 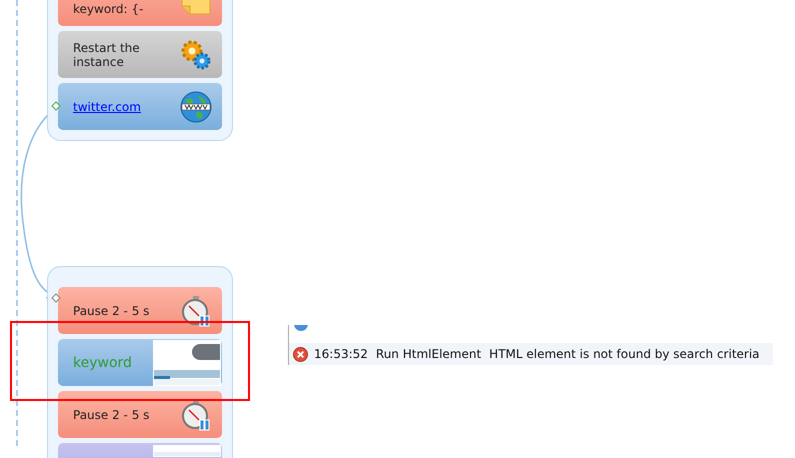 I want to click on step-card: Restart the instance, so click(x=140, y=54).